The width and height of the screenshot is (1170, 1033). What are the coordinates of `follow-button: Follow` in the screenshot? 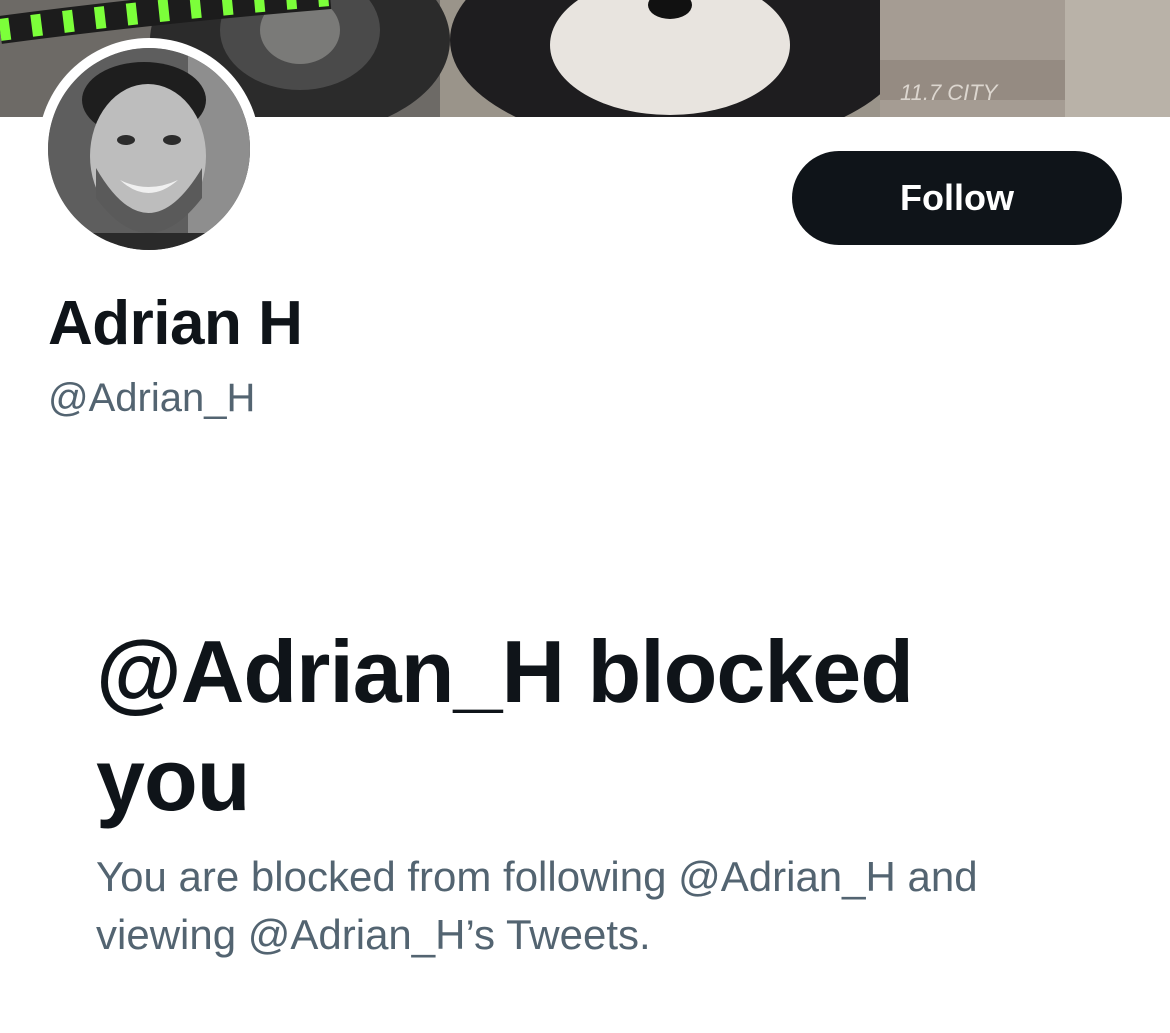 It's located at (957, 198).